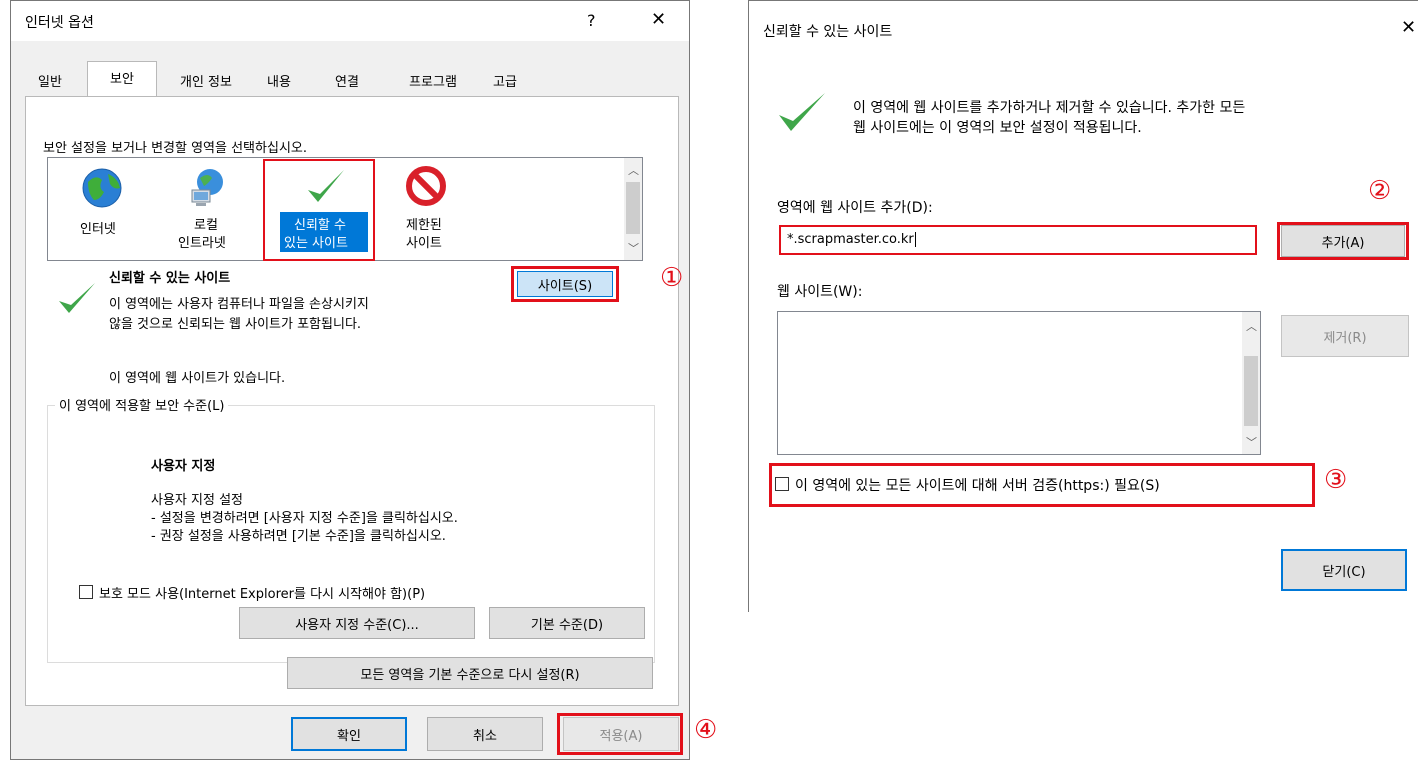  I want to click on close-button-label: 닫기(C), so click(1344, 572).